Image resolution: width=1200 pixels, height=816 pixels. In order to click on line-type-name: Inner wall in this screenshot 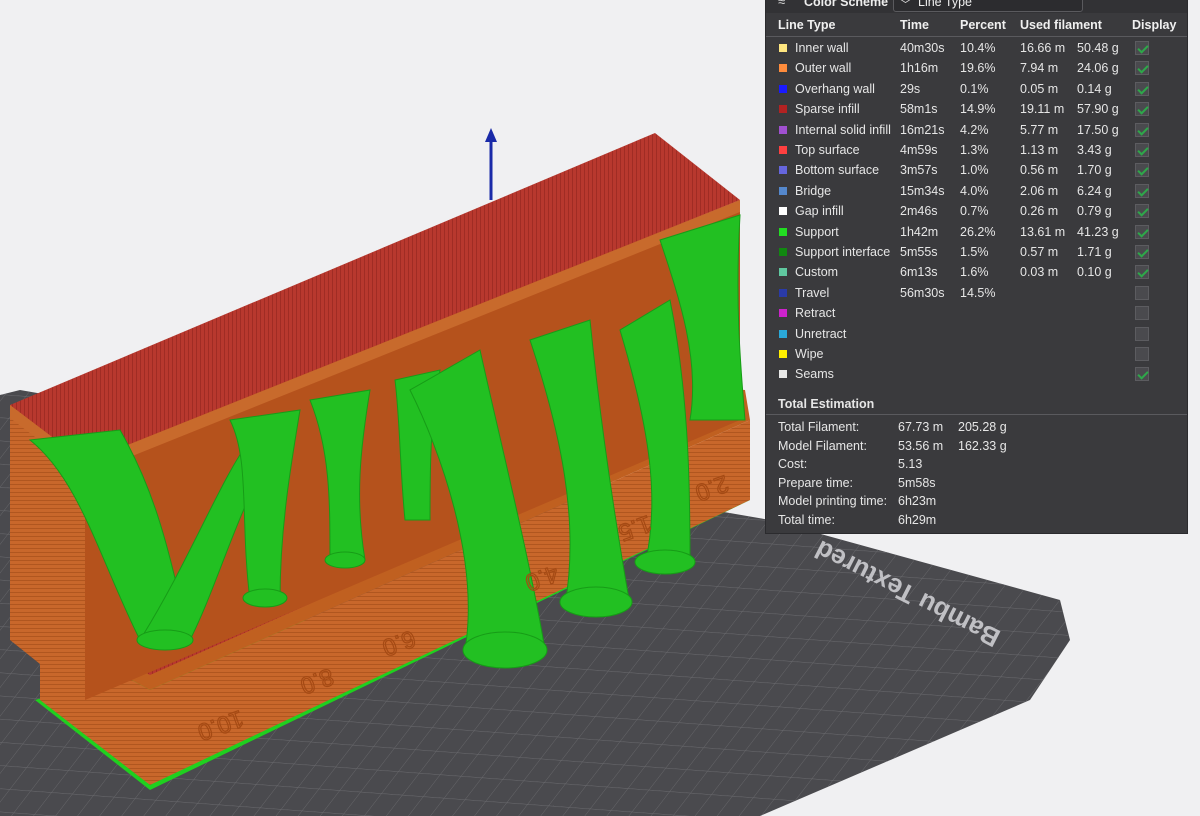, I will do `click(822, 48)`.